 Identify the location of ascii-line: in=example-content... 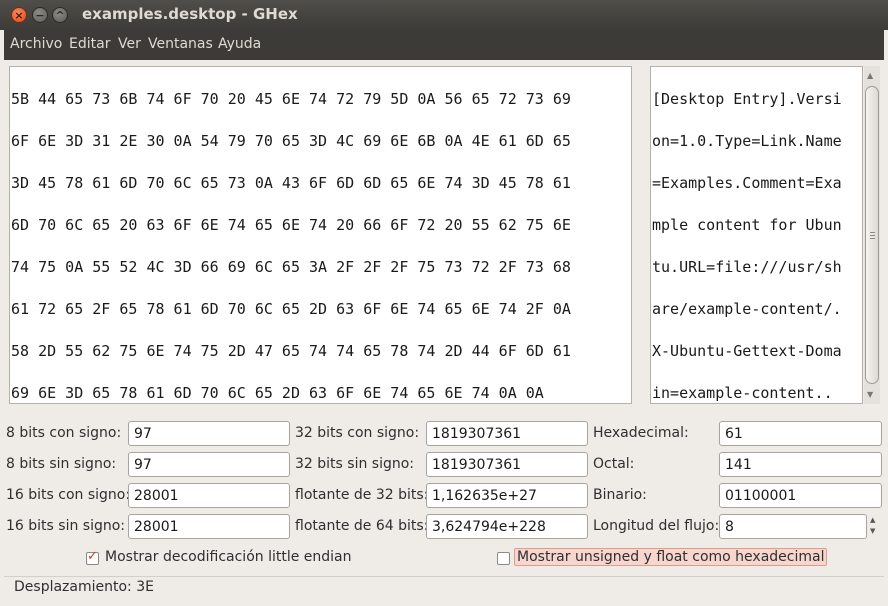
(757, 393).